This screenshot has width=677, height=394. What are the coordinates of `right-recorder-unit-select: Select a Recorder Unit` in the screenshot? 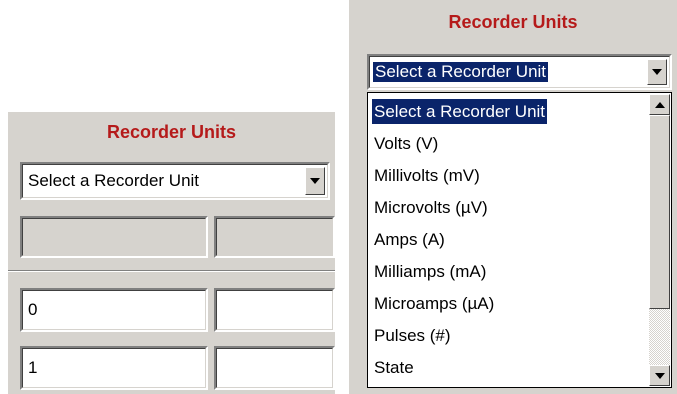 It's located at (519, 72).